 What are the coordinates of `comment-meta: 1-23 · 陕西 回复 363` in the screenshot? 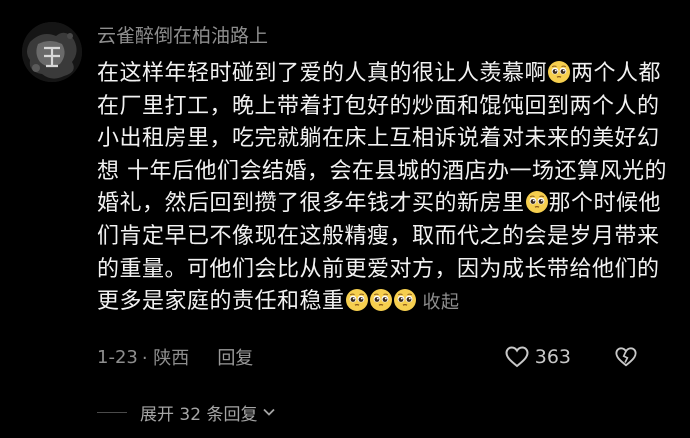 It's located at (382, 357).